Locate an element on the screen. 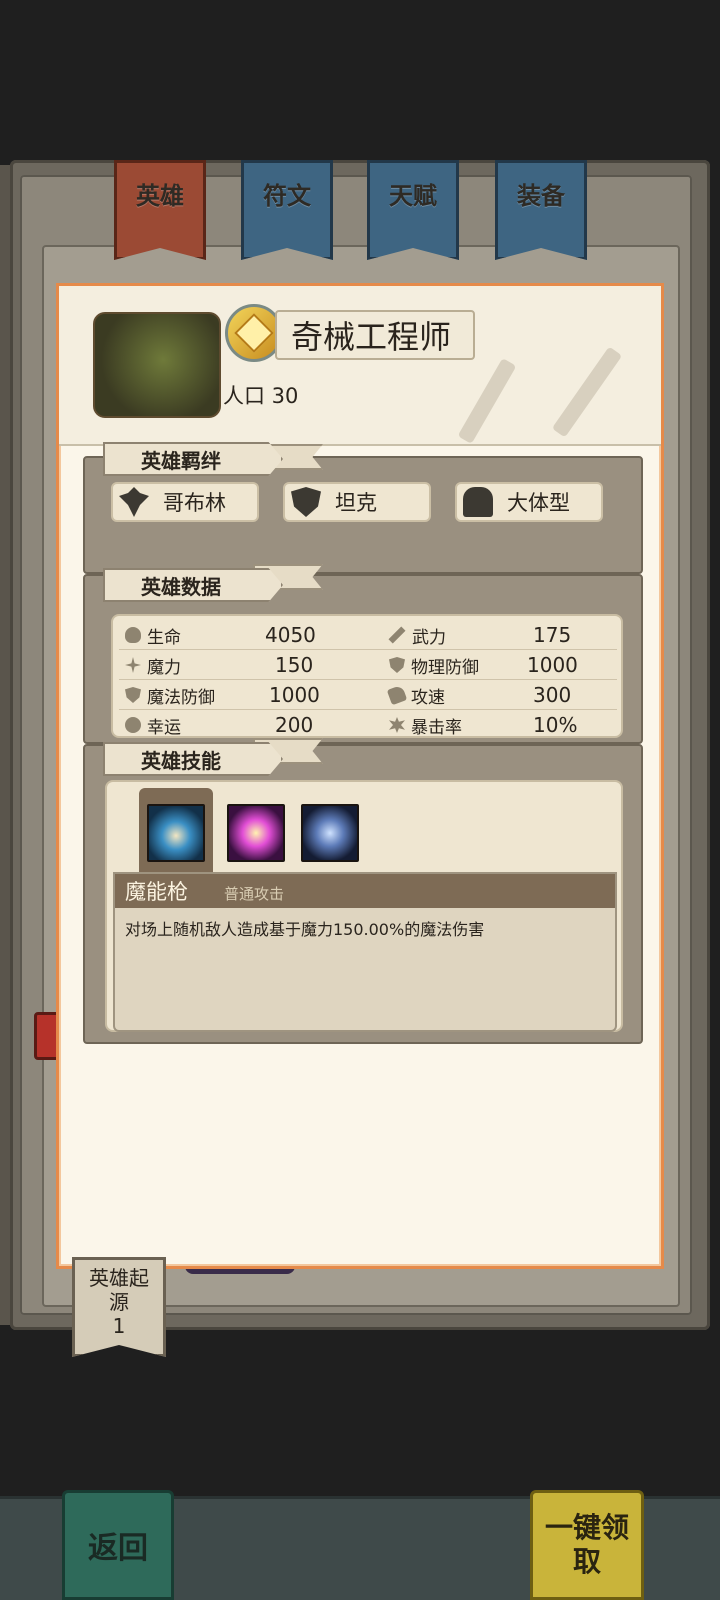 This screenshot has width=720, height=1600. bond-goblin: 哥布林 is located at coordinates (185, 502).